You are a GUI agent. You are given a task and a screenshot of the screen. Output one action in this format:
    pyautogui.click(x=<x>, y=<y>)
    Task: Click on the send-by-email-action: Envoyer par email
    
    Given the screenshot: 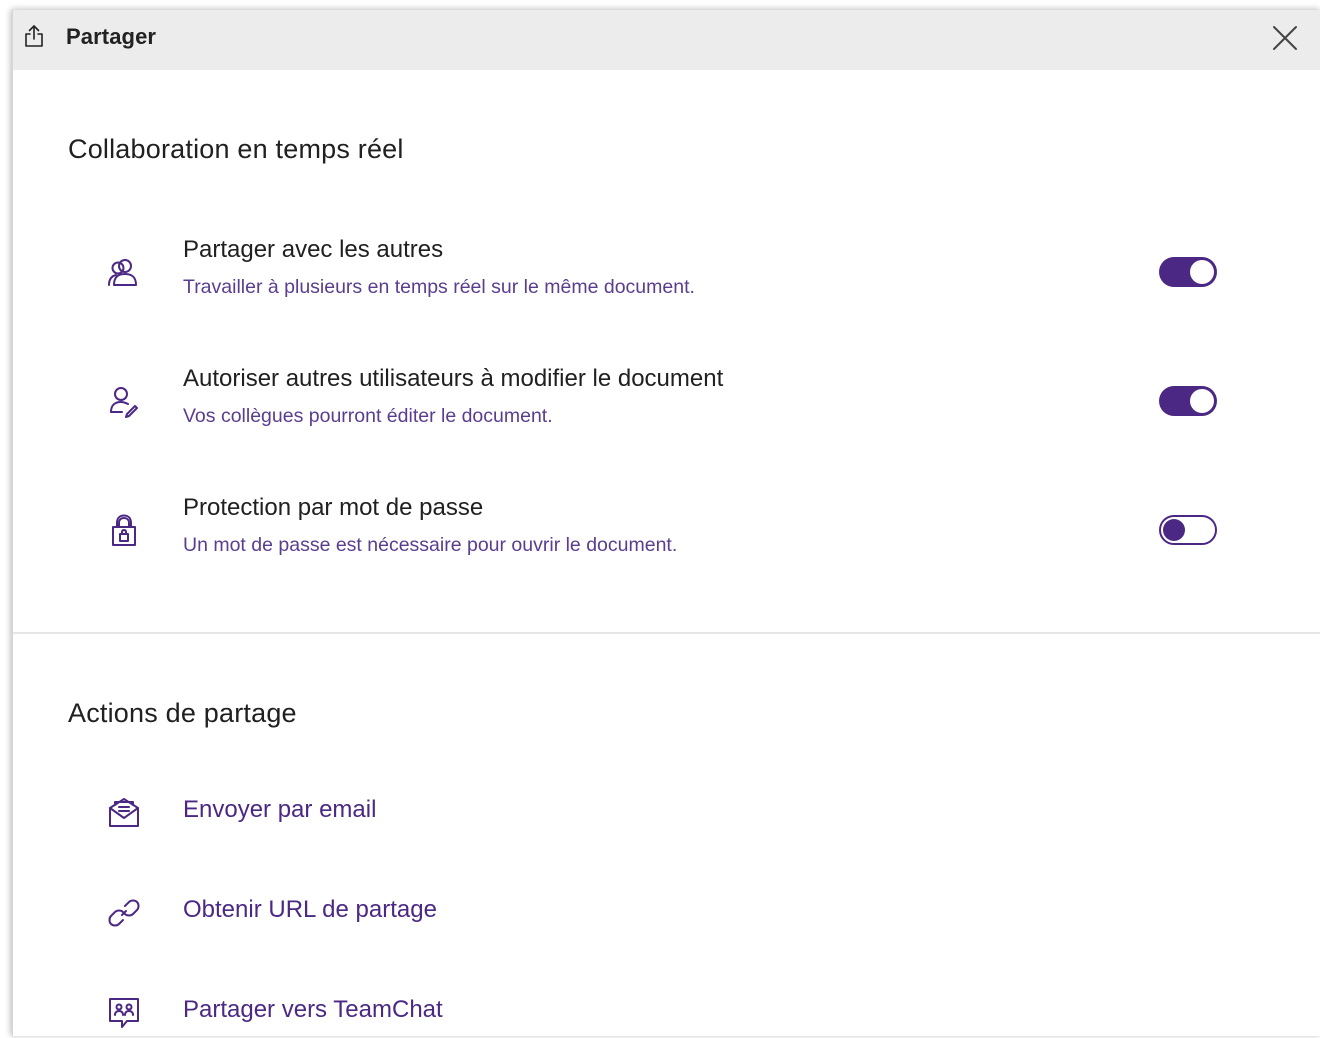 What is the action you would take?
    pyautogui.click(x=666, y=813)
    